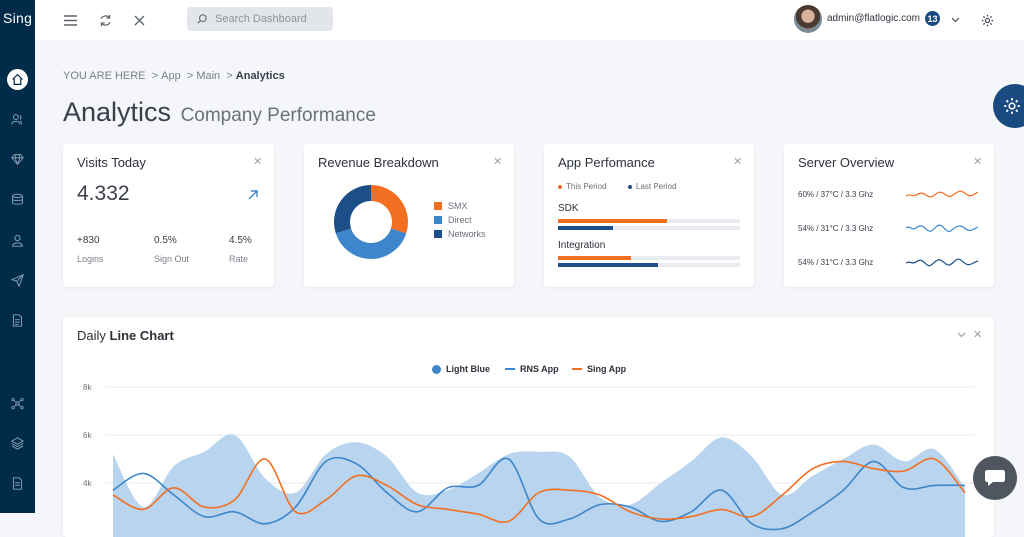 The width and height of the screenshot is (1024, 537). I want to click on breadcrumb-item-app: App, so click(171, 76).